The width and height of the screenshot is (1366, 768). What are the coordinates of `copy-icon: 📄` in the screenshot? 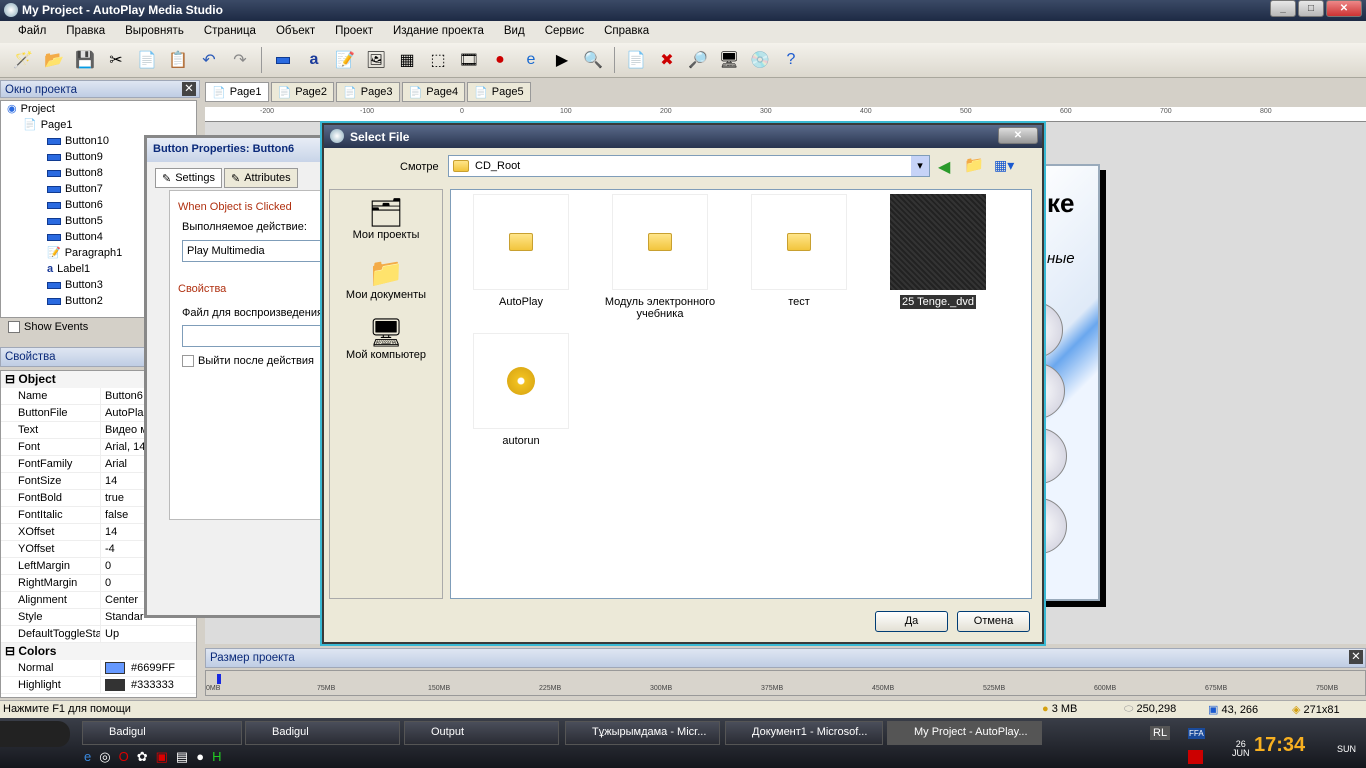 It's located at (147, 60).